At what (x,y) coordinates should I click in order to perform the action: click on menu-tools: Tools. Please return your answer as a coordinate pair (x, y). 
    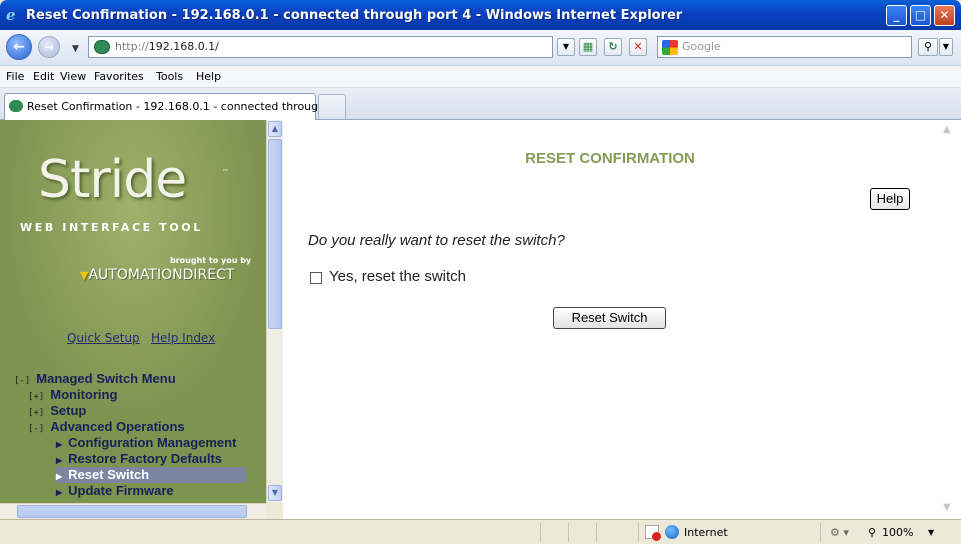
    Looking at the image, I should click on (169, 76).